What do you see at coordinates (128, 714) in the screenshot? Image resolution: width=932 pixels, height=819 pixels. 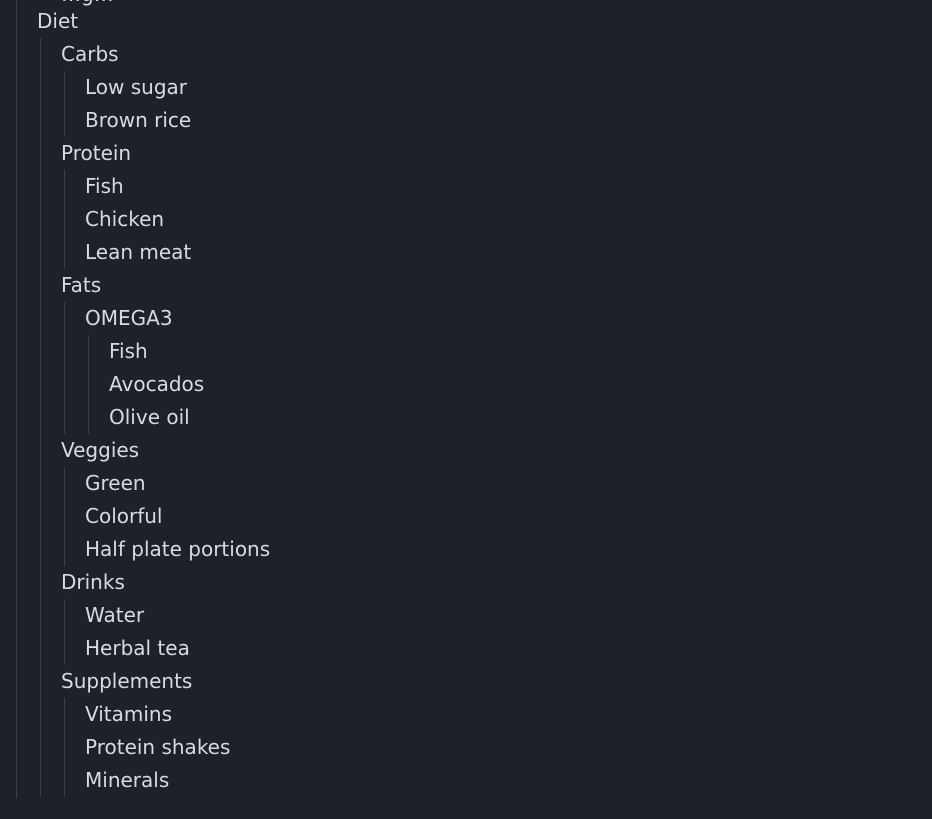 I see `outline-item: Vitamins` at bounding box center [128, 714].